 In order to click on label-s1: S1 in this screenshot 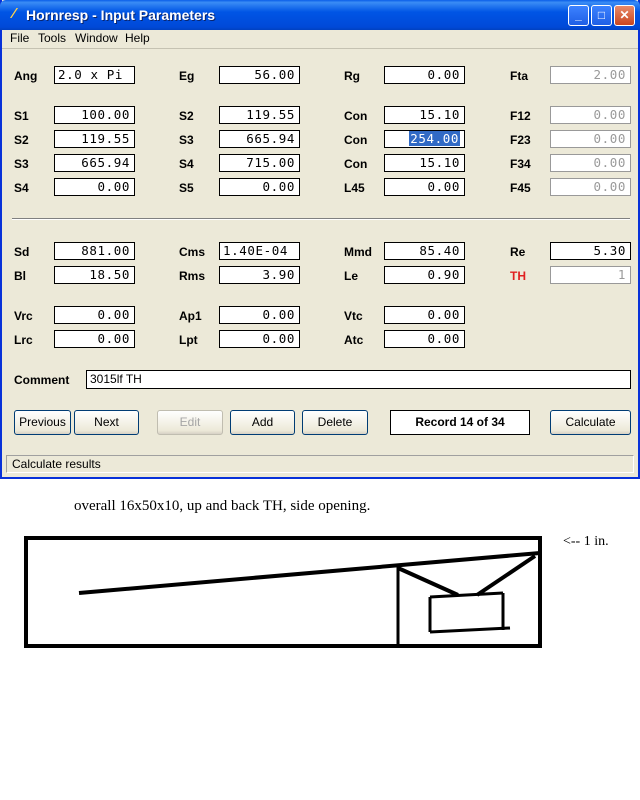, I will do `click(21, 116)`.